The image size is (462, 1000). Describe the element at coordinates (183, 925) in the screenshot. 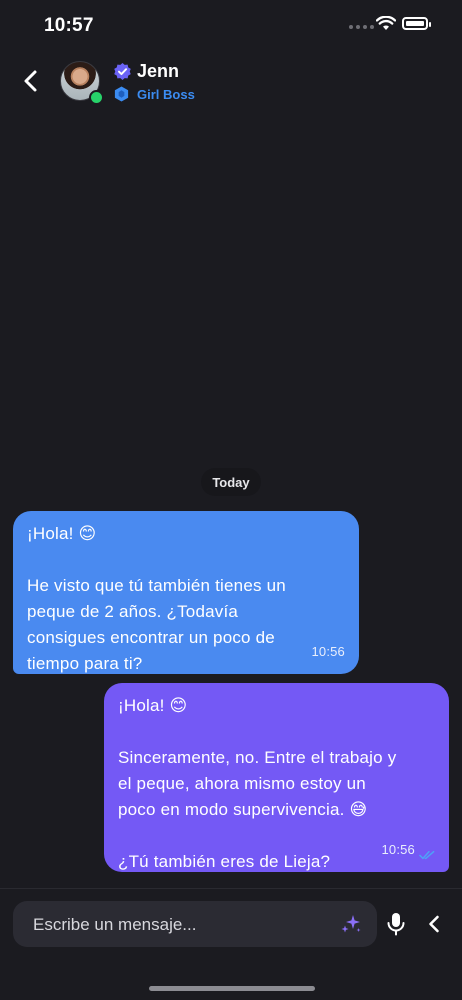

I see `message-input` at that location.